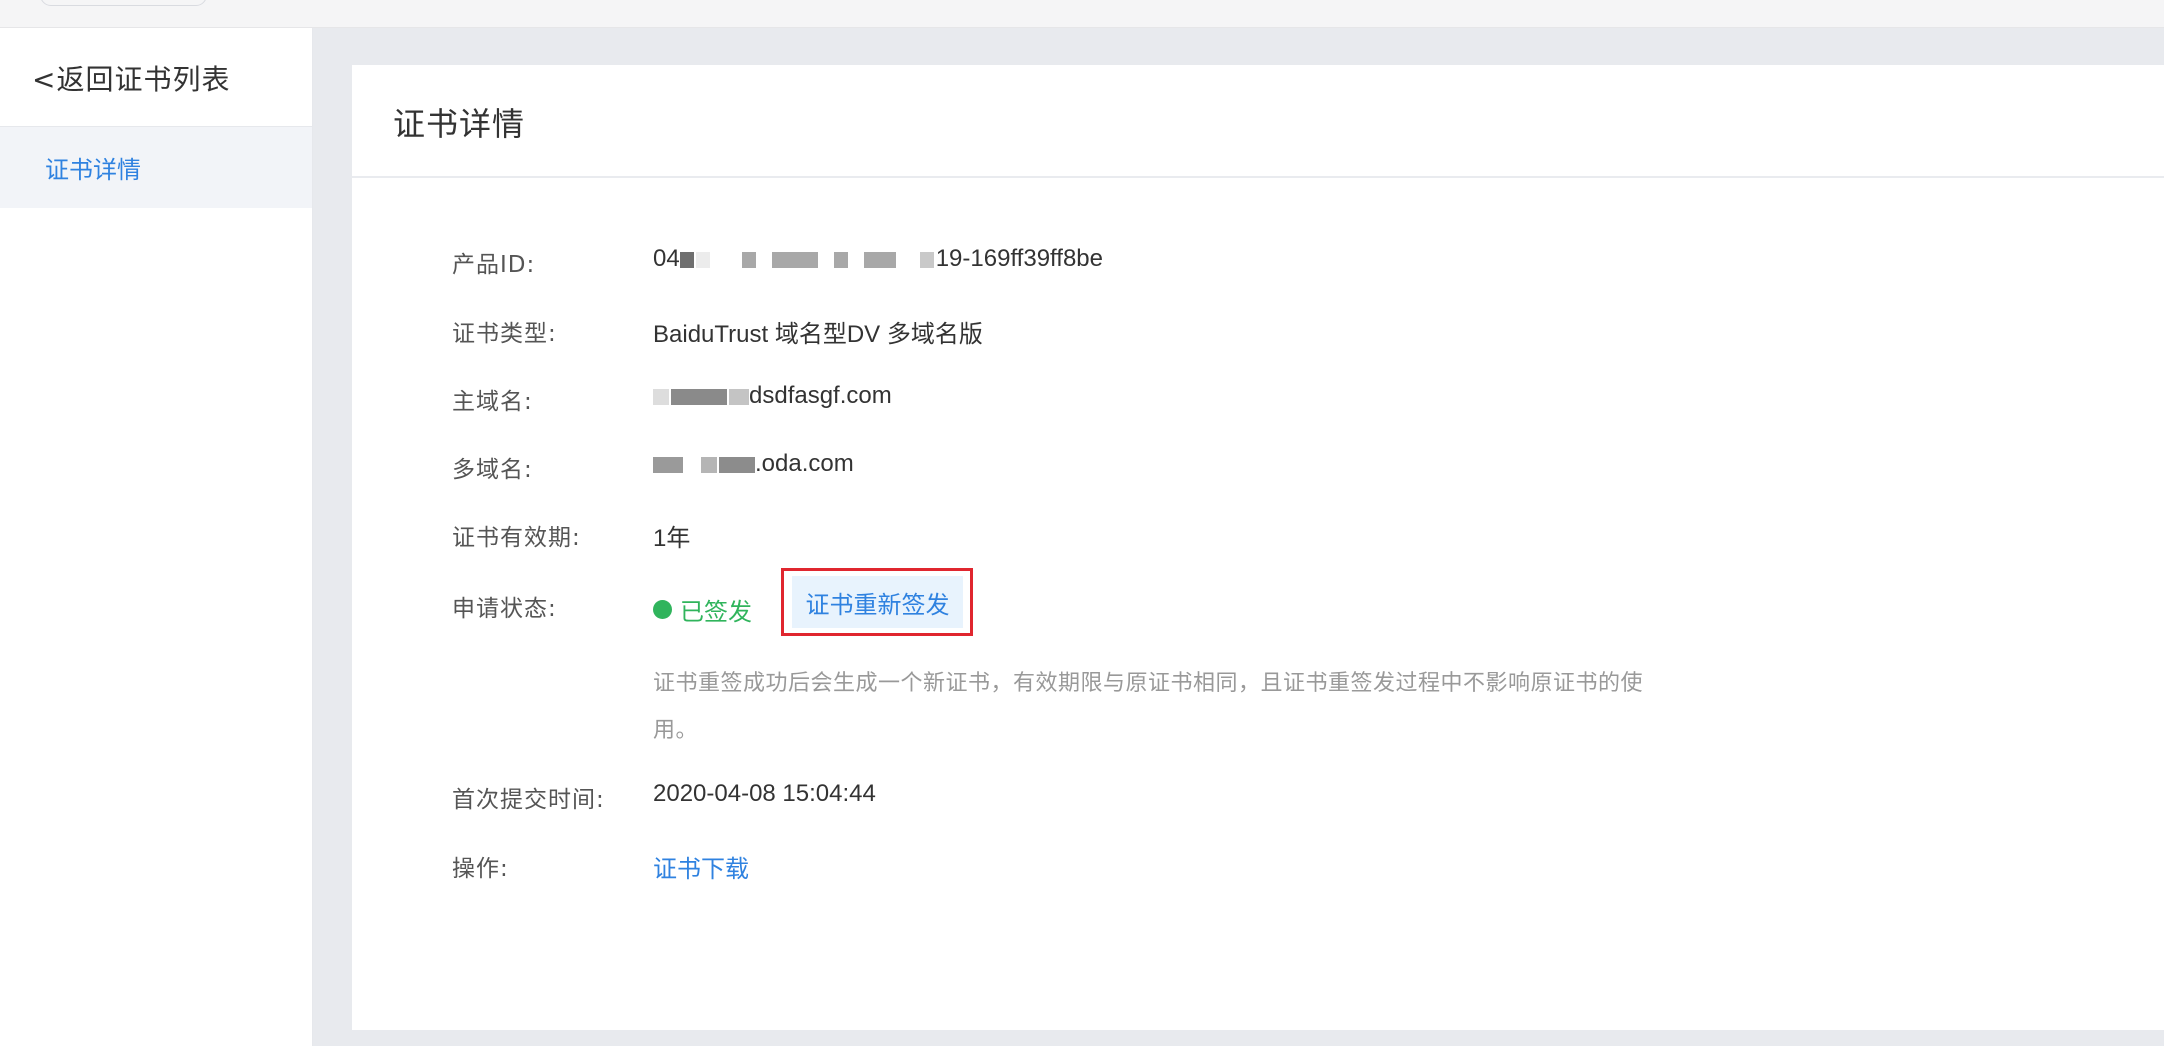 The height and width of the screenshot is (1046, 2164). Describe the element at coordinates (877, 602) in the screenshot. I see `reissue-certificate-button: 证书重新签发` at that location.